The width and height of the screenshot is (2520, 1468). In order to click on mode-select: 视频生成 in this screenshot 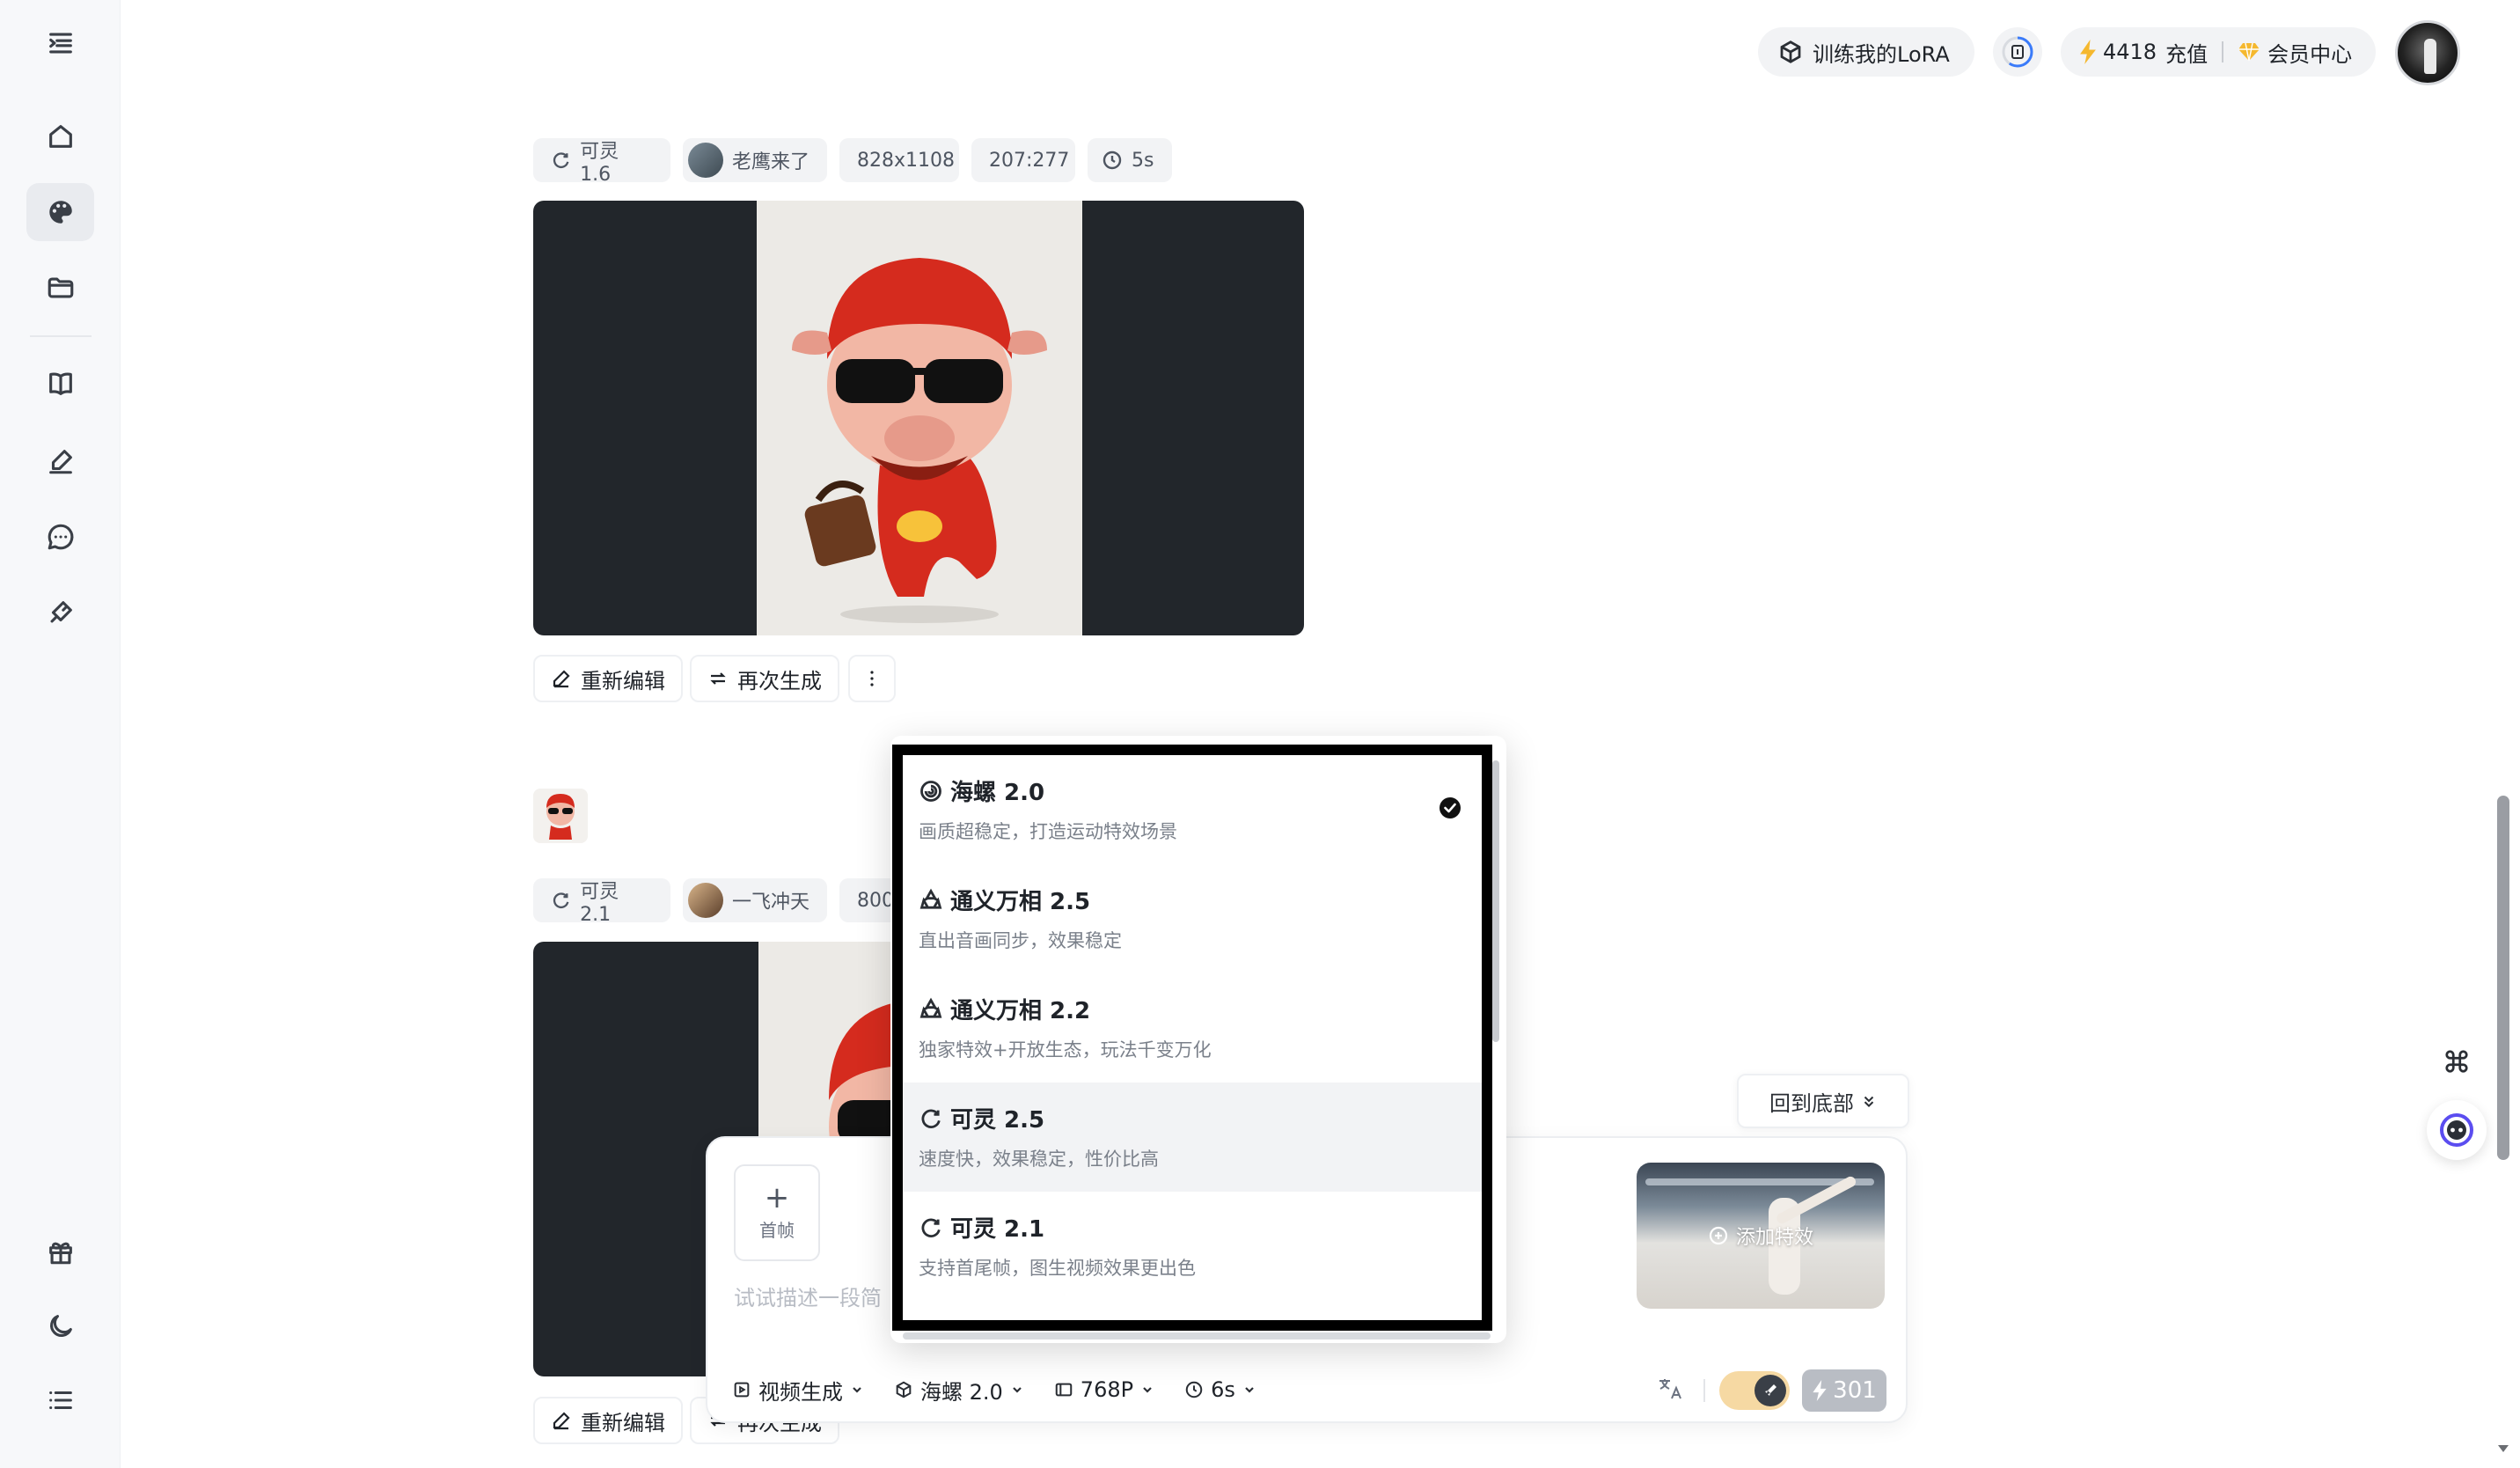, I will do `click(798, 1390)`.